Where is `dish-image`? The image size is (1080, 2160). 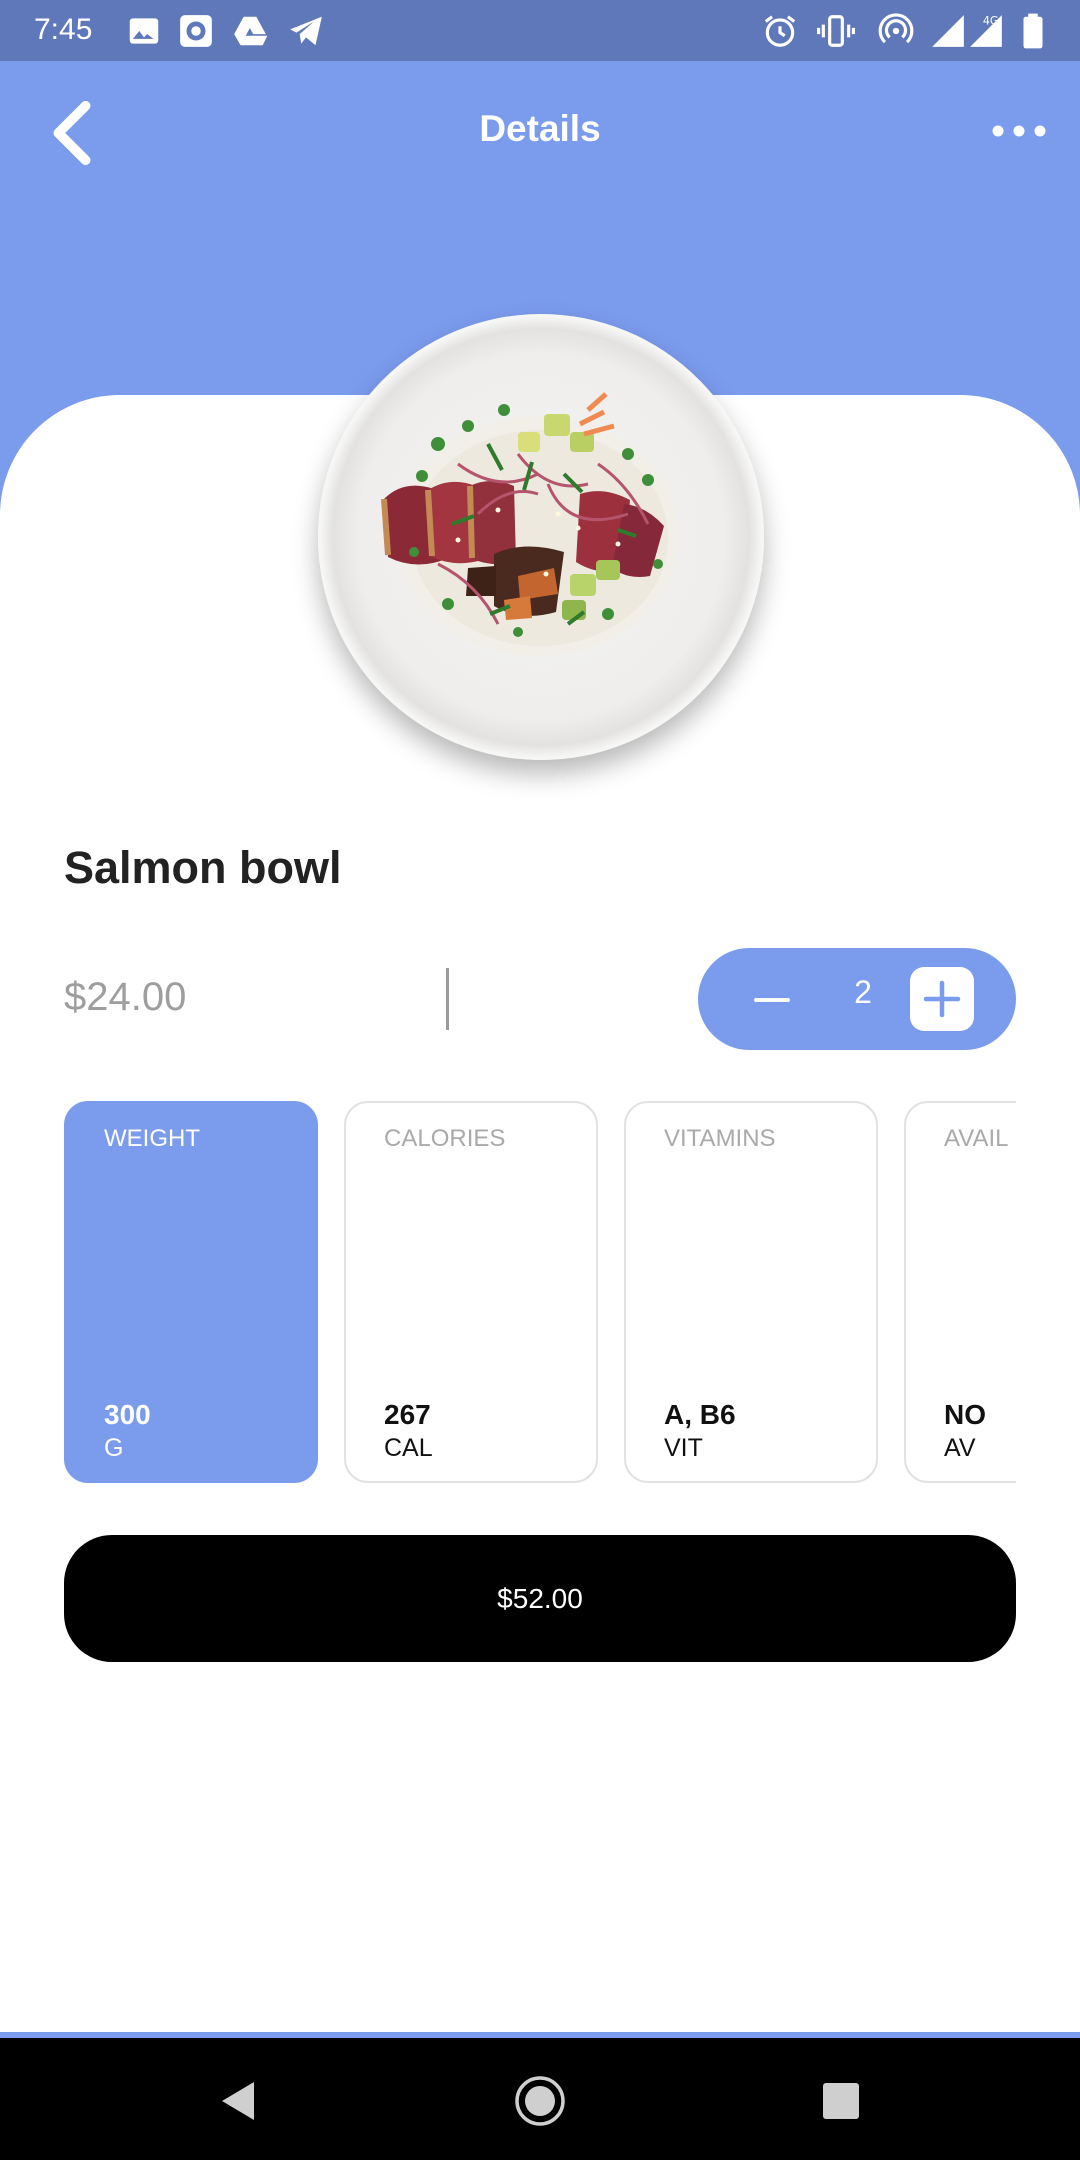 dish-image is located at coordinates (541, 537).